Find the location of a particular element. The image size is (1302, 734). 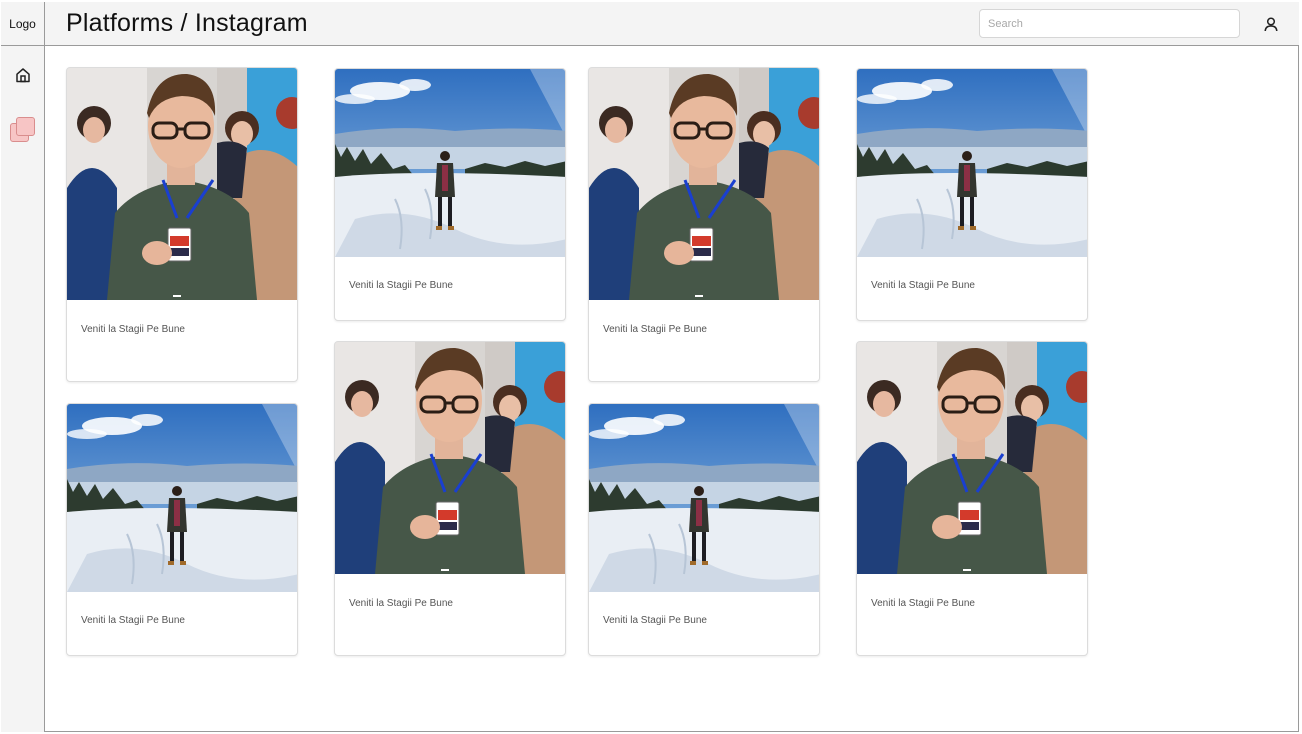

sidebar-item-platforms is located at coordinates (23, 130).